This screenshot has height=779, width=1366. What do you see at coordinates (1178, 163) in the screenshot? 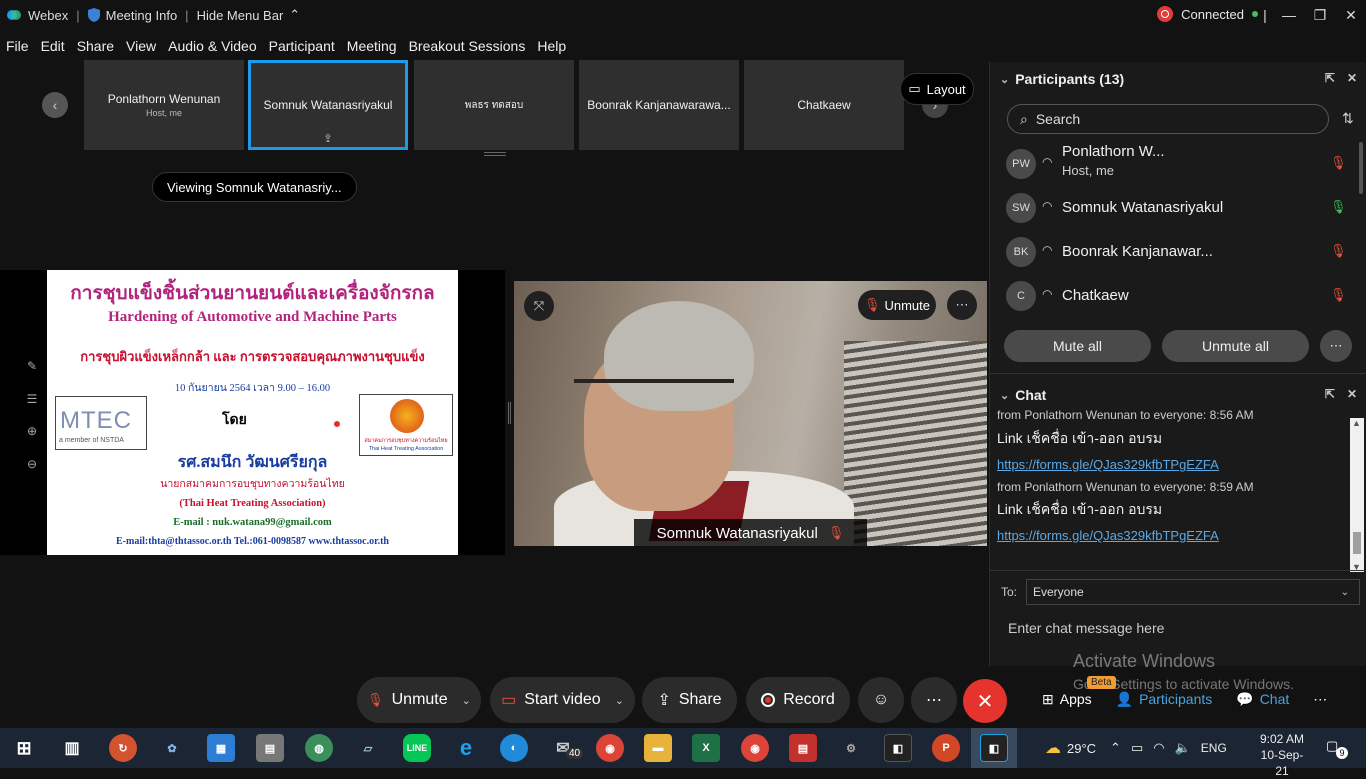
I see `participant-row: PW ◠ Ponlathorn W... Host, me 🎙` at bounding box center [1178, 163].